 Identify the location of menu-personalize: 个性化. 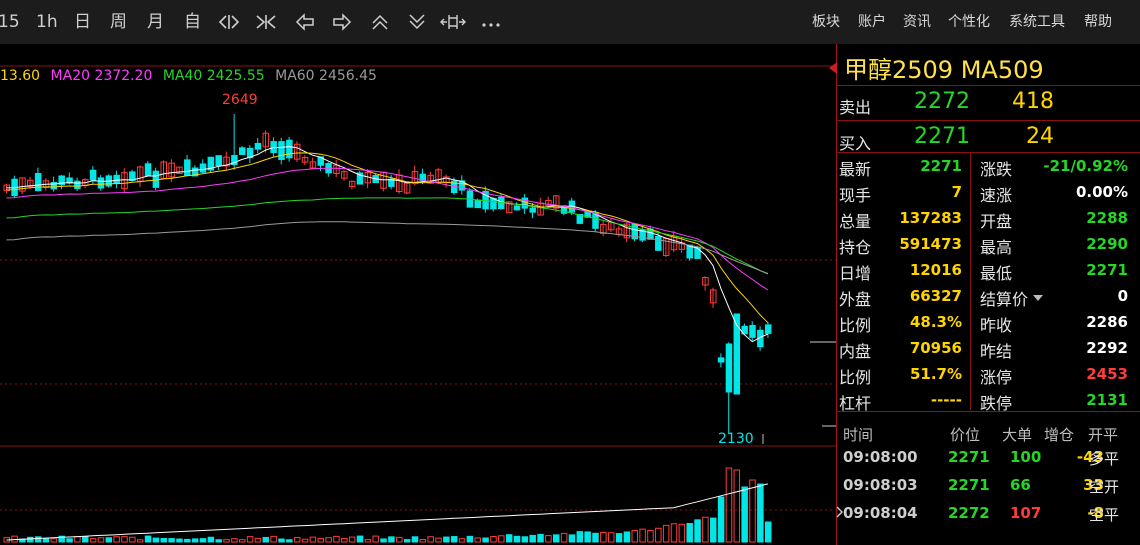
(969, 22).